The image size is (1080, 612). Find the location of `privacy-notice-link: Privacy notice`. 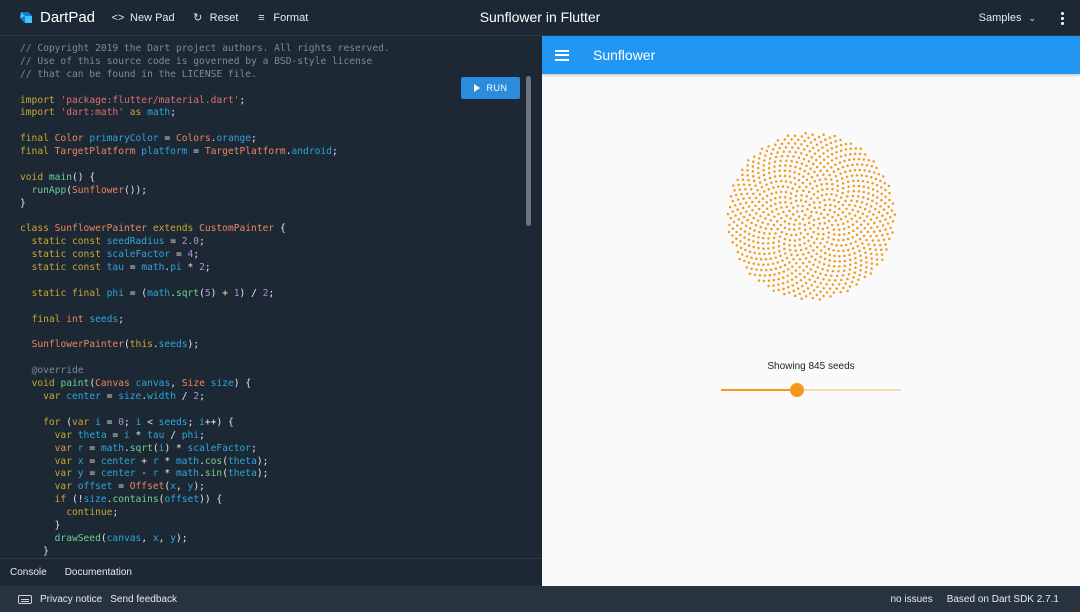

privacy-notice-link: Privacy notice is located at coordinates (71, 599).